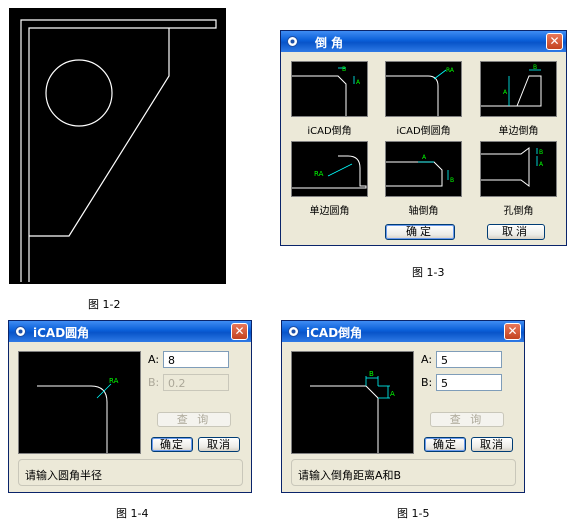 This screenshot has width=585, height=524. Describe the element at coordinates (114, 381) in the screenshot. I see `preview-tag: RA` at that location.